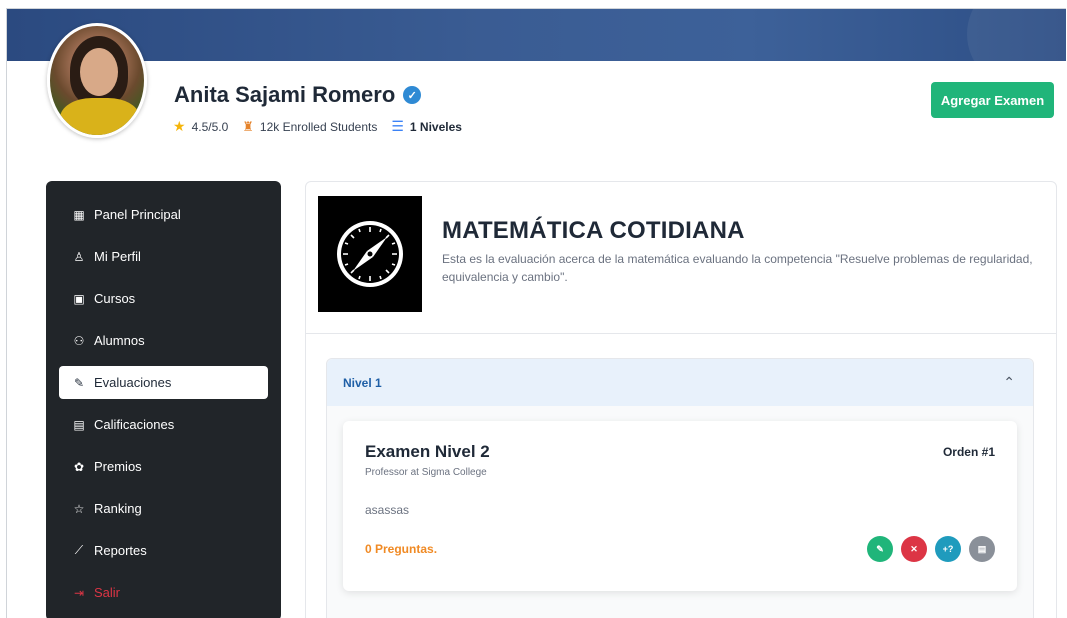  I want to click on exam-subtitle: Professor at Sigma College, so click(426, 472).